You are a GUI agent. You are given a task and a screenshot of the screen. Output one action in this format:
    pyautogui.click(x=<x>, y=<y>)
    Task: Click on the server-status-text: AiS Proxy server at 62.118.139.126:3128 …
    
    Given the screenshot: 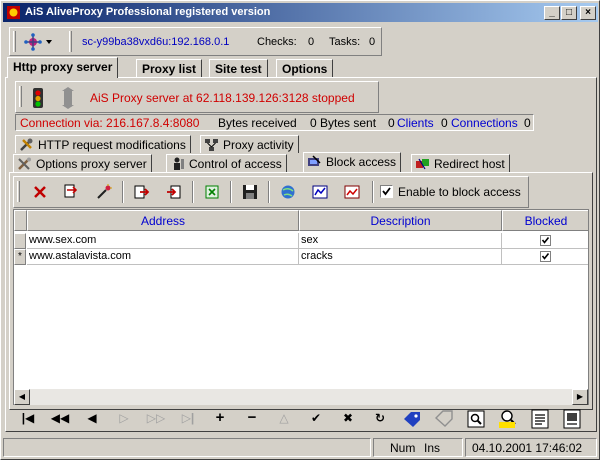 What is the action you would take?
    pyautogui.click(x=222, y=98)
    